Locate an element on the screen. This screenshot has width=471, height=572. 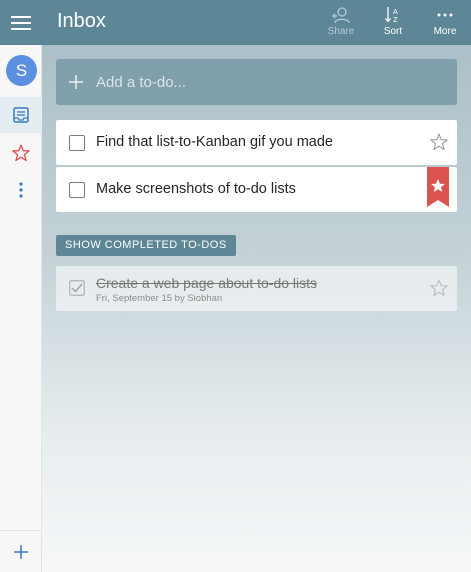
completed-checkbox is located at coordinates (77, 288).